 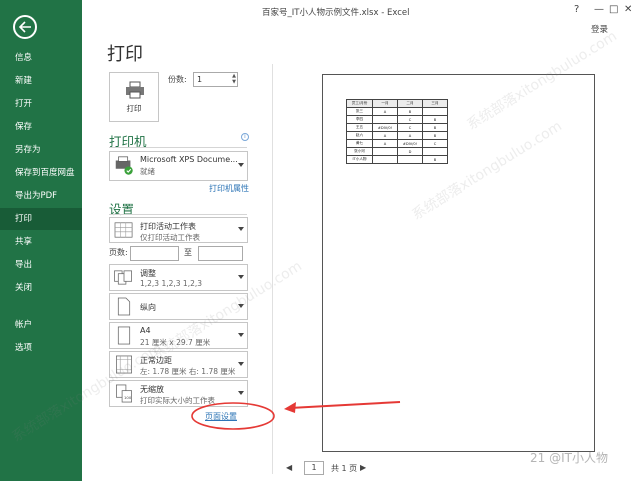 I want to click on annotation-arrow, so click(x=345, y=405).